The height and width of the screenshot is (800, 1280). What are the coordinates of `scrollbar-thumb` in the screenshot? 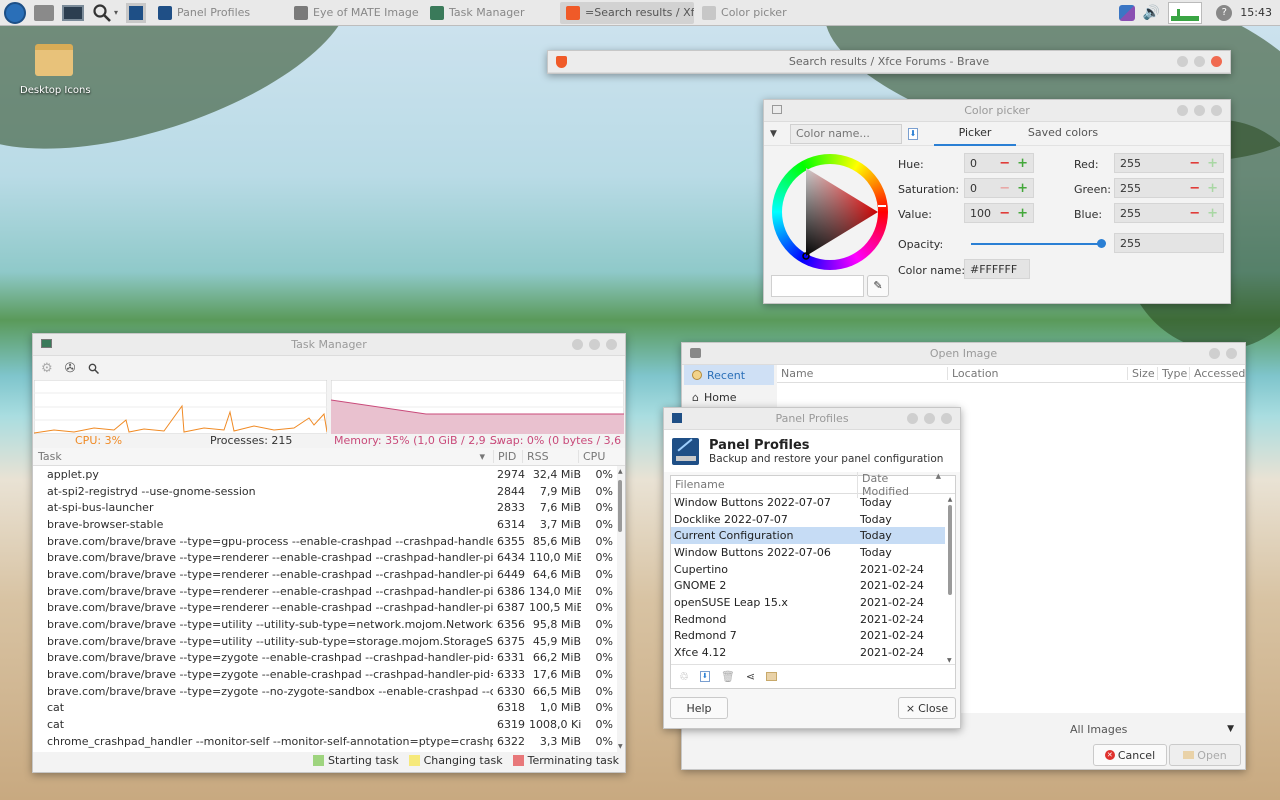 It's located at (950, 550).